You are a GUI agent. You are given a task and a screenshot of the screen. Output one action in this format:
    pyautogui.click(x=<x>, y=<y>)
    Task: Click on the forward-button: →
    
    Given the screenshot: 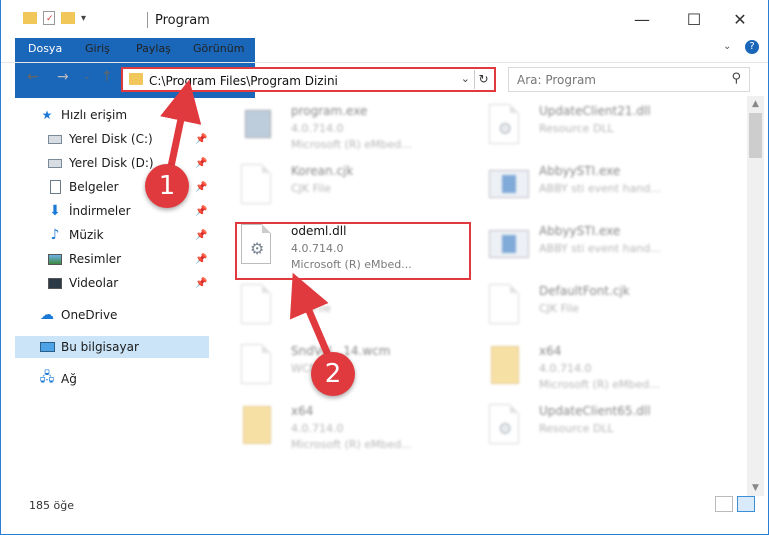 What is the action you would take?
    pyautogui.click(x=63, y=77)
    